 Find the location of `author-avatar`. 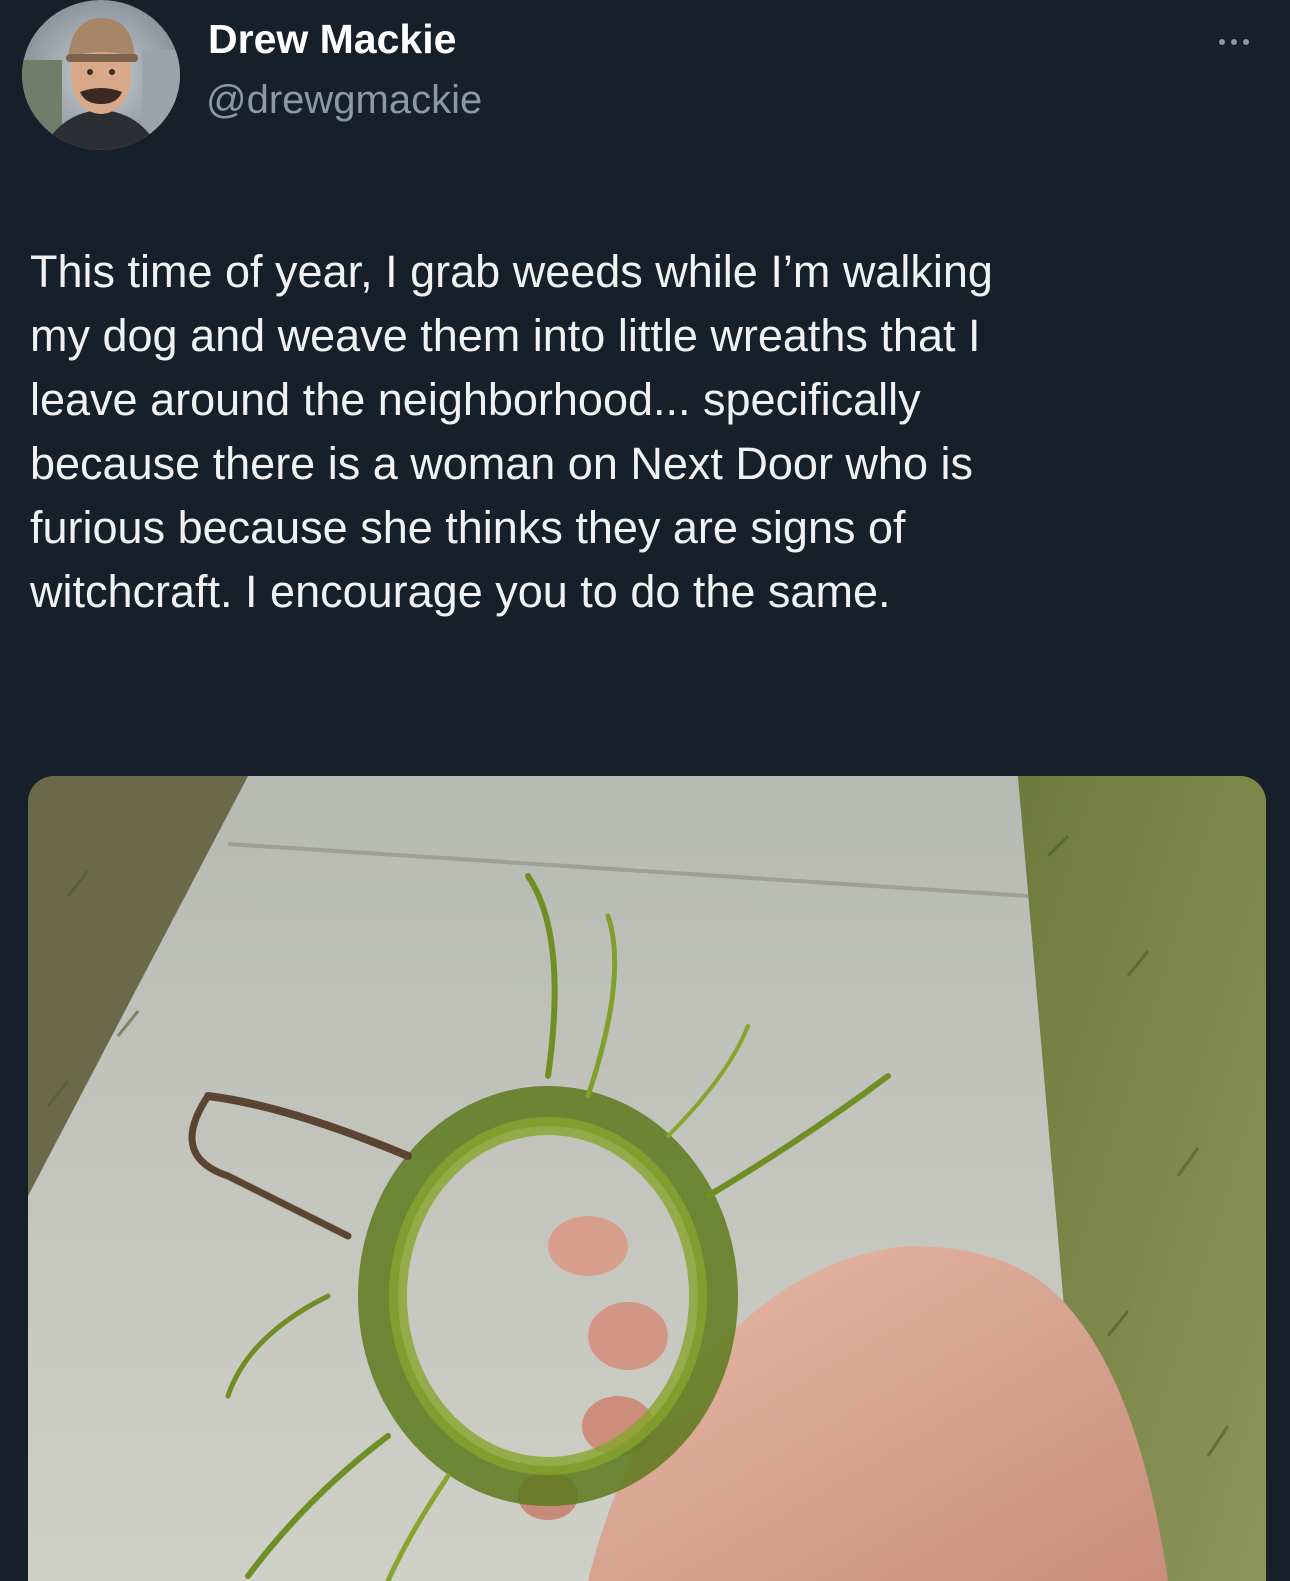

author-avatar is located at coordinates (101, 75).